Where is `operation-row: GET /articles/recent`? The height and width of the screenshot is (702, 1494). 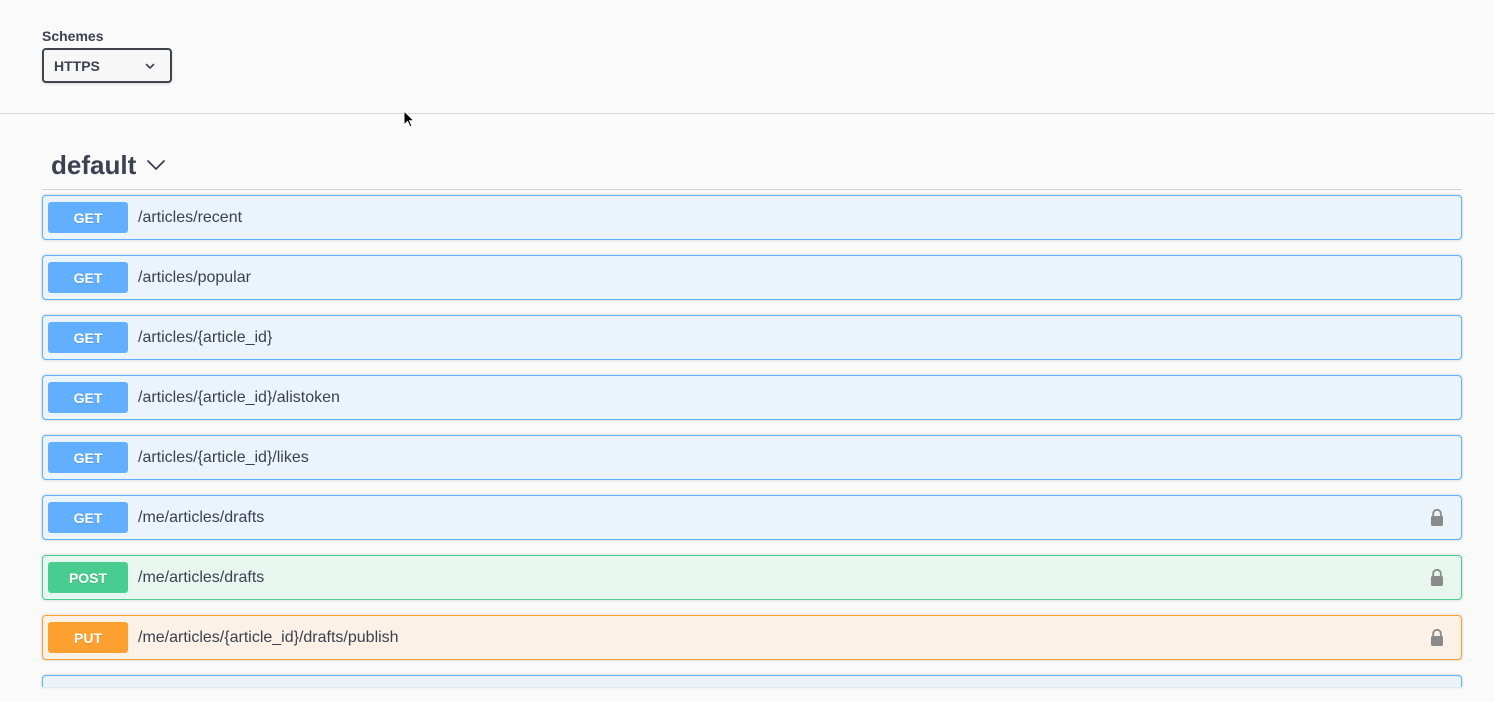
operation-row: GET /articles/recent is located at coordinates (752, 217).